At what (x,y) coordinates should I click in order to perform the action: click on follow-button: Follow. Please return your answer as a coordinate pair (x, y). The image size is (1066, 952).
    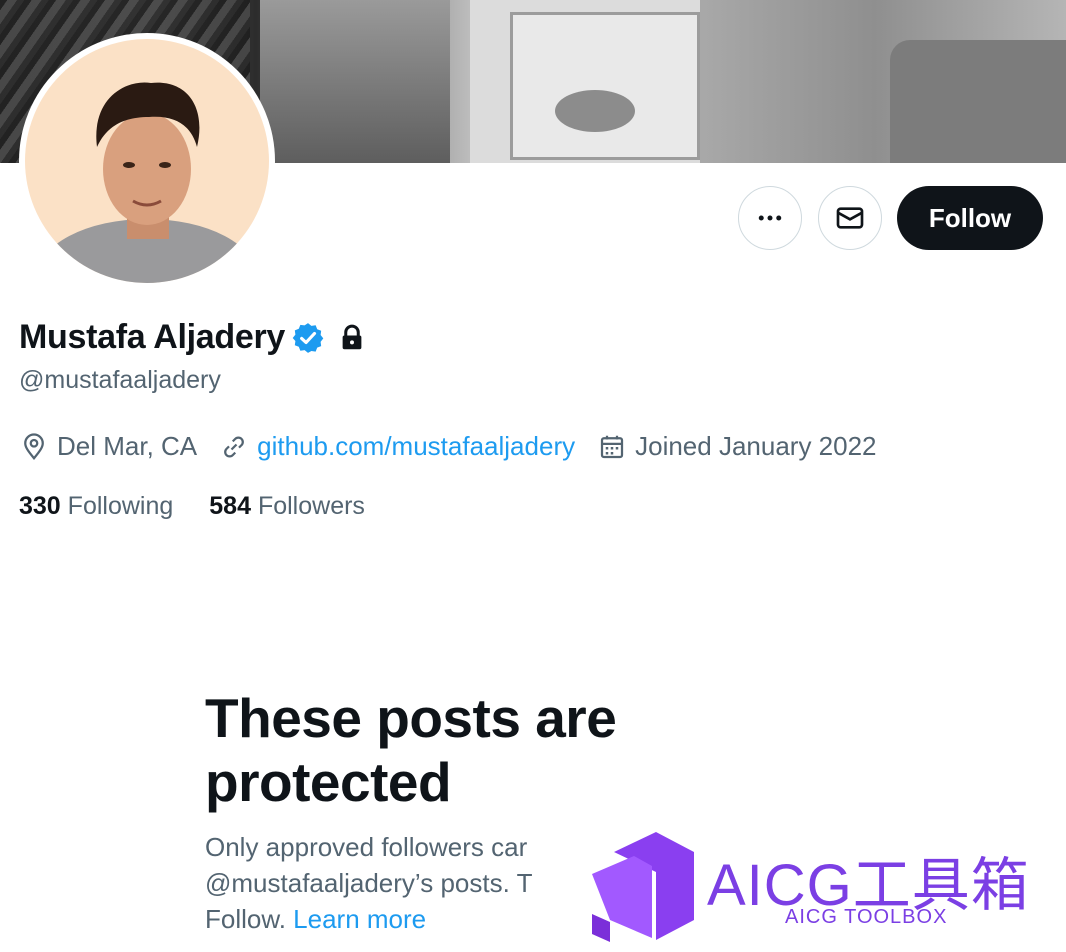
    Looking at the image, I should click on (970, 218).